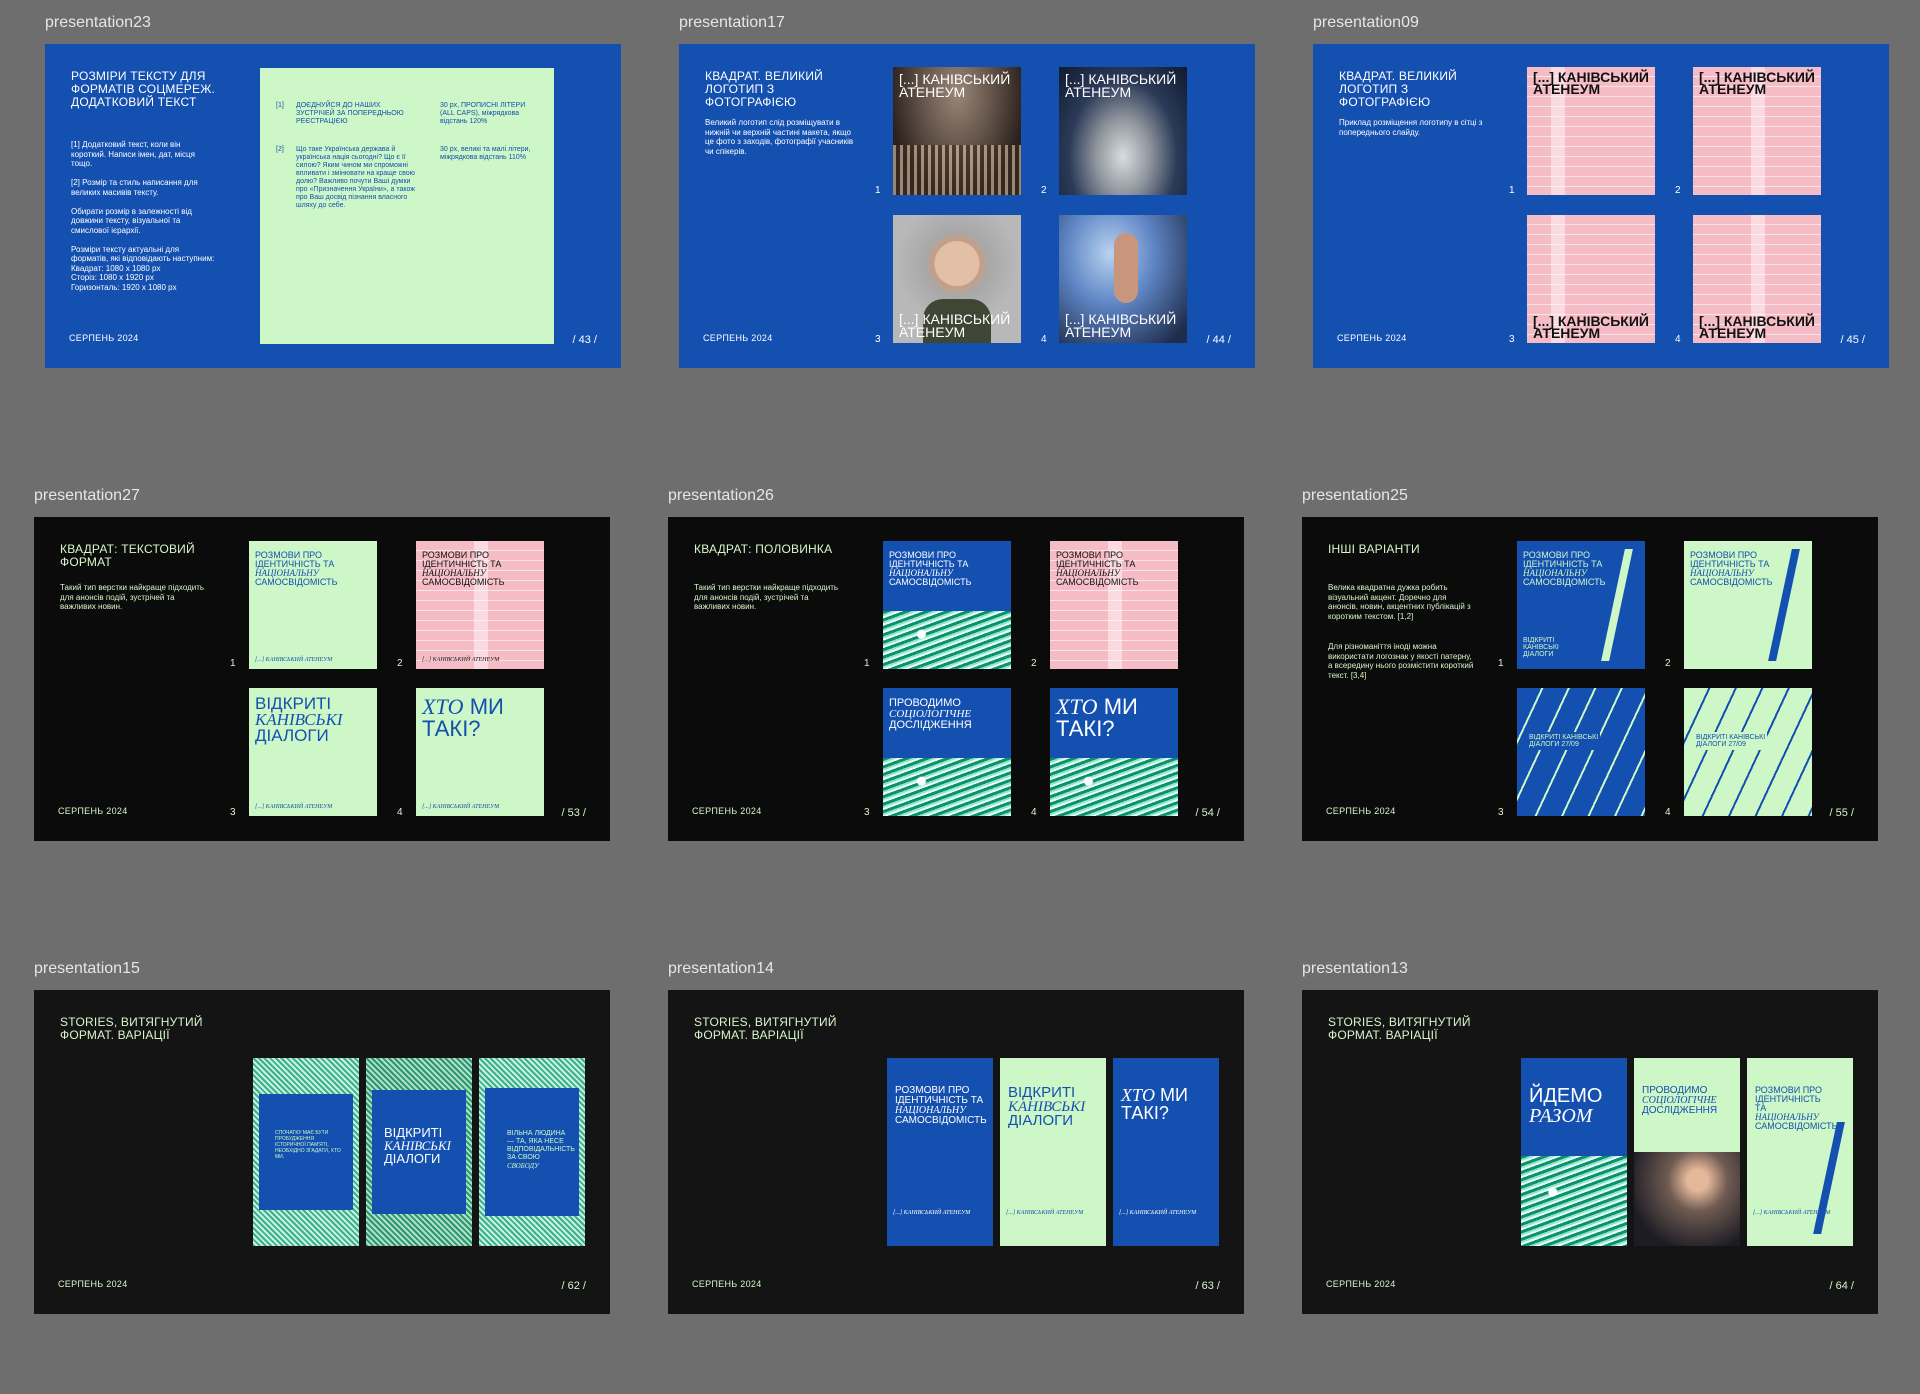  What do you see at coordinates (1034, 663) in the screenshot?
I see `card-number-2: 2` at bounding box center [1034, 663].